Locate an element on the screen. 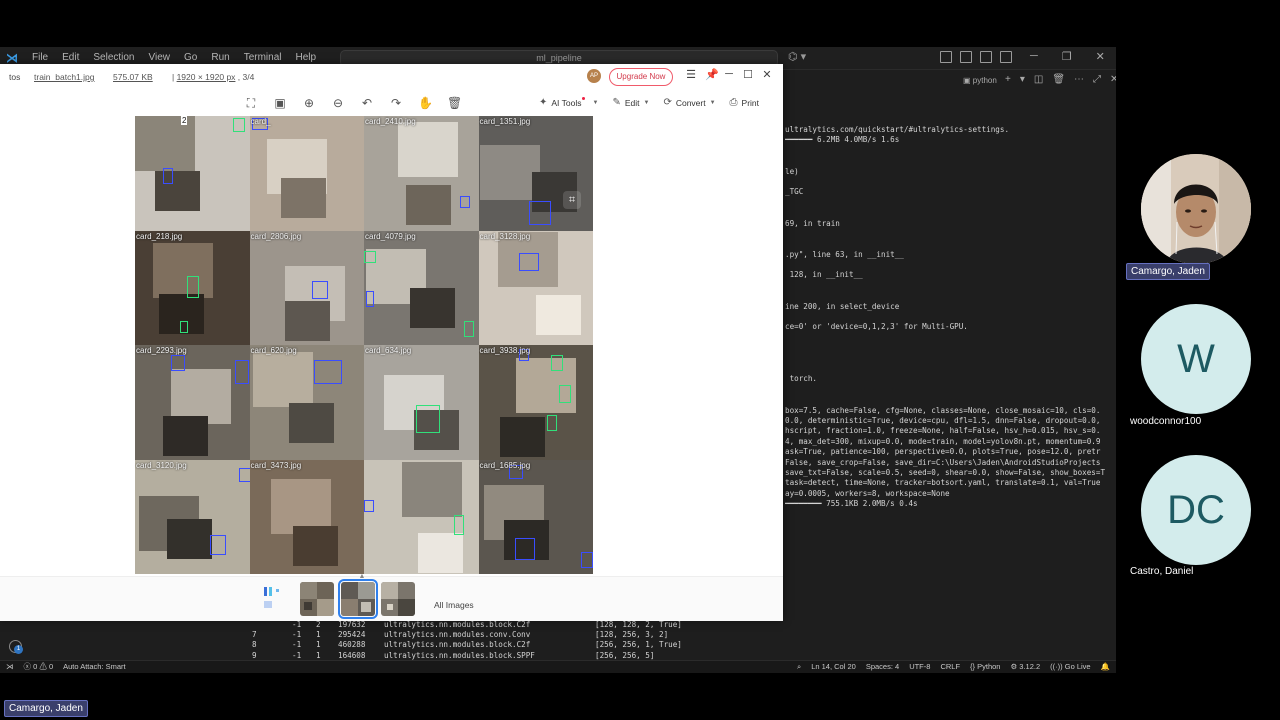  terminal-header: ▣ python + ▾ ◫ 🗑 ⋯ ⤢ ✕ is located at coordinates (950, 82).